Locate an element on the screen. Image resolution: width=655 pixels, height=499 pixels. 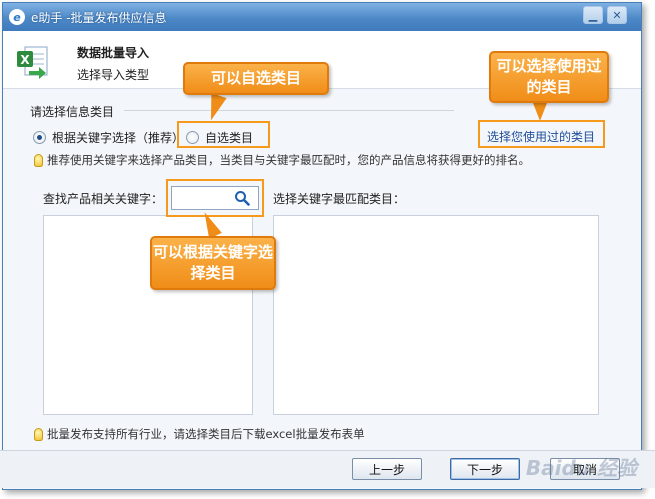
close-button: ✕ is located at coordinates (617, 15).